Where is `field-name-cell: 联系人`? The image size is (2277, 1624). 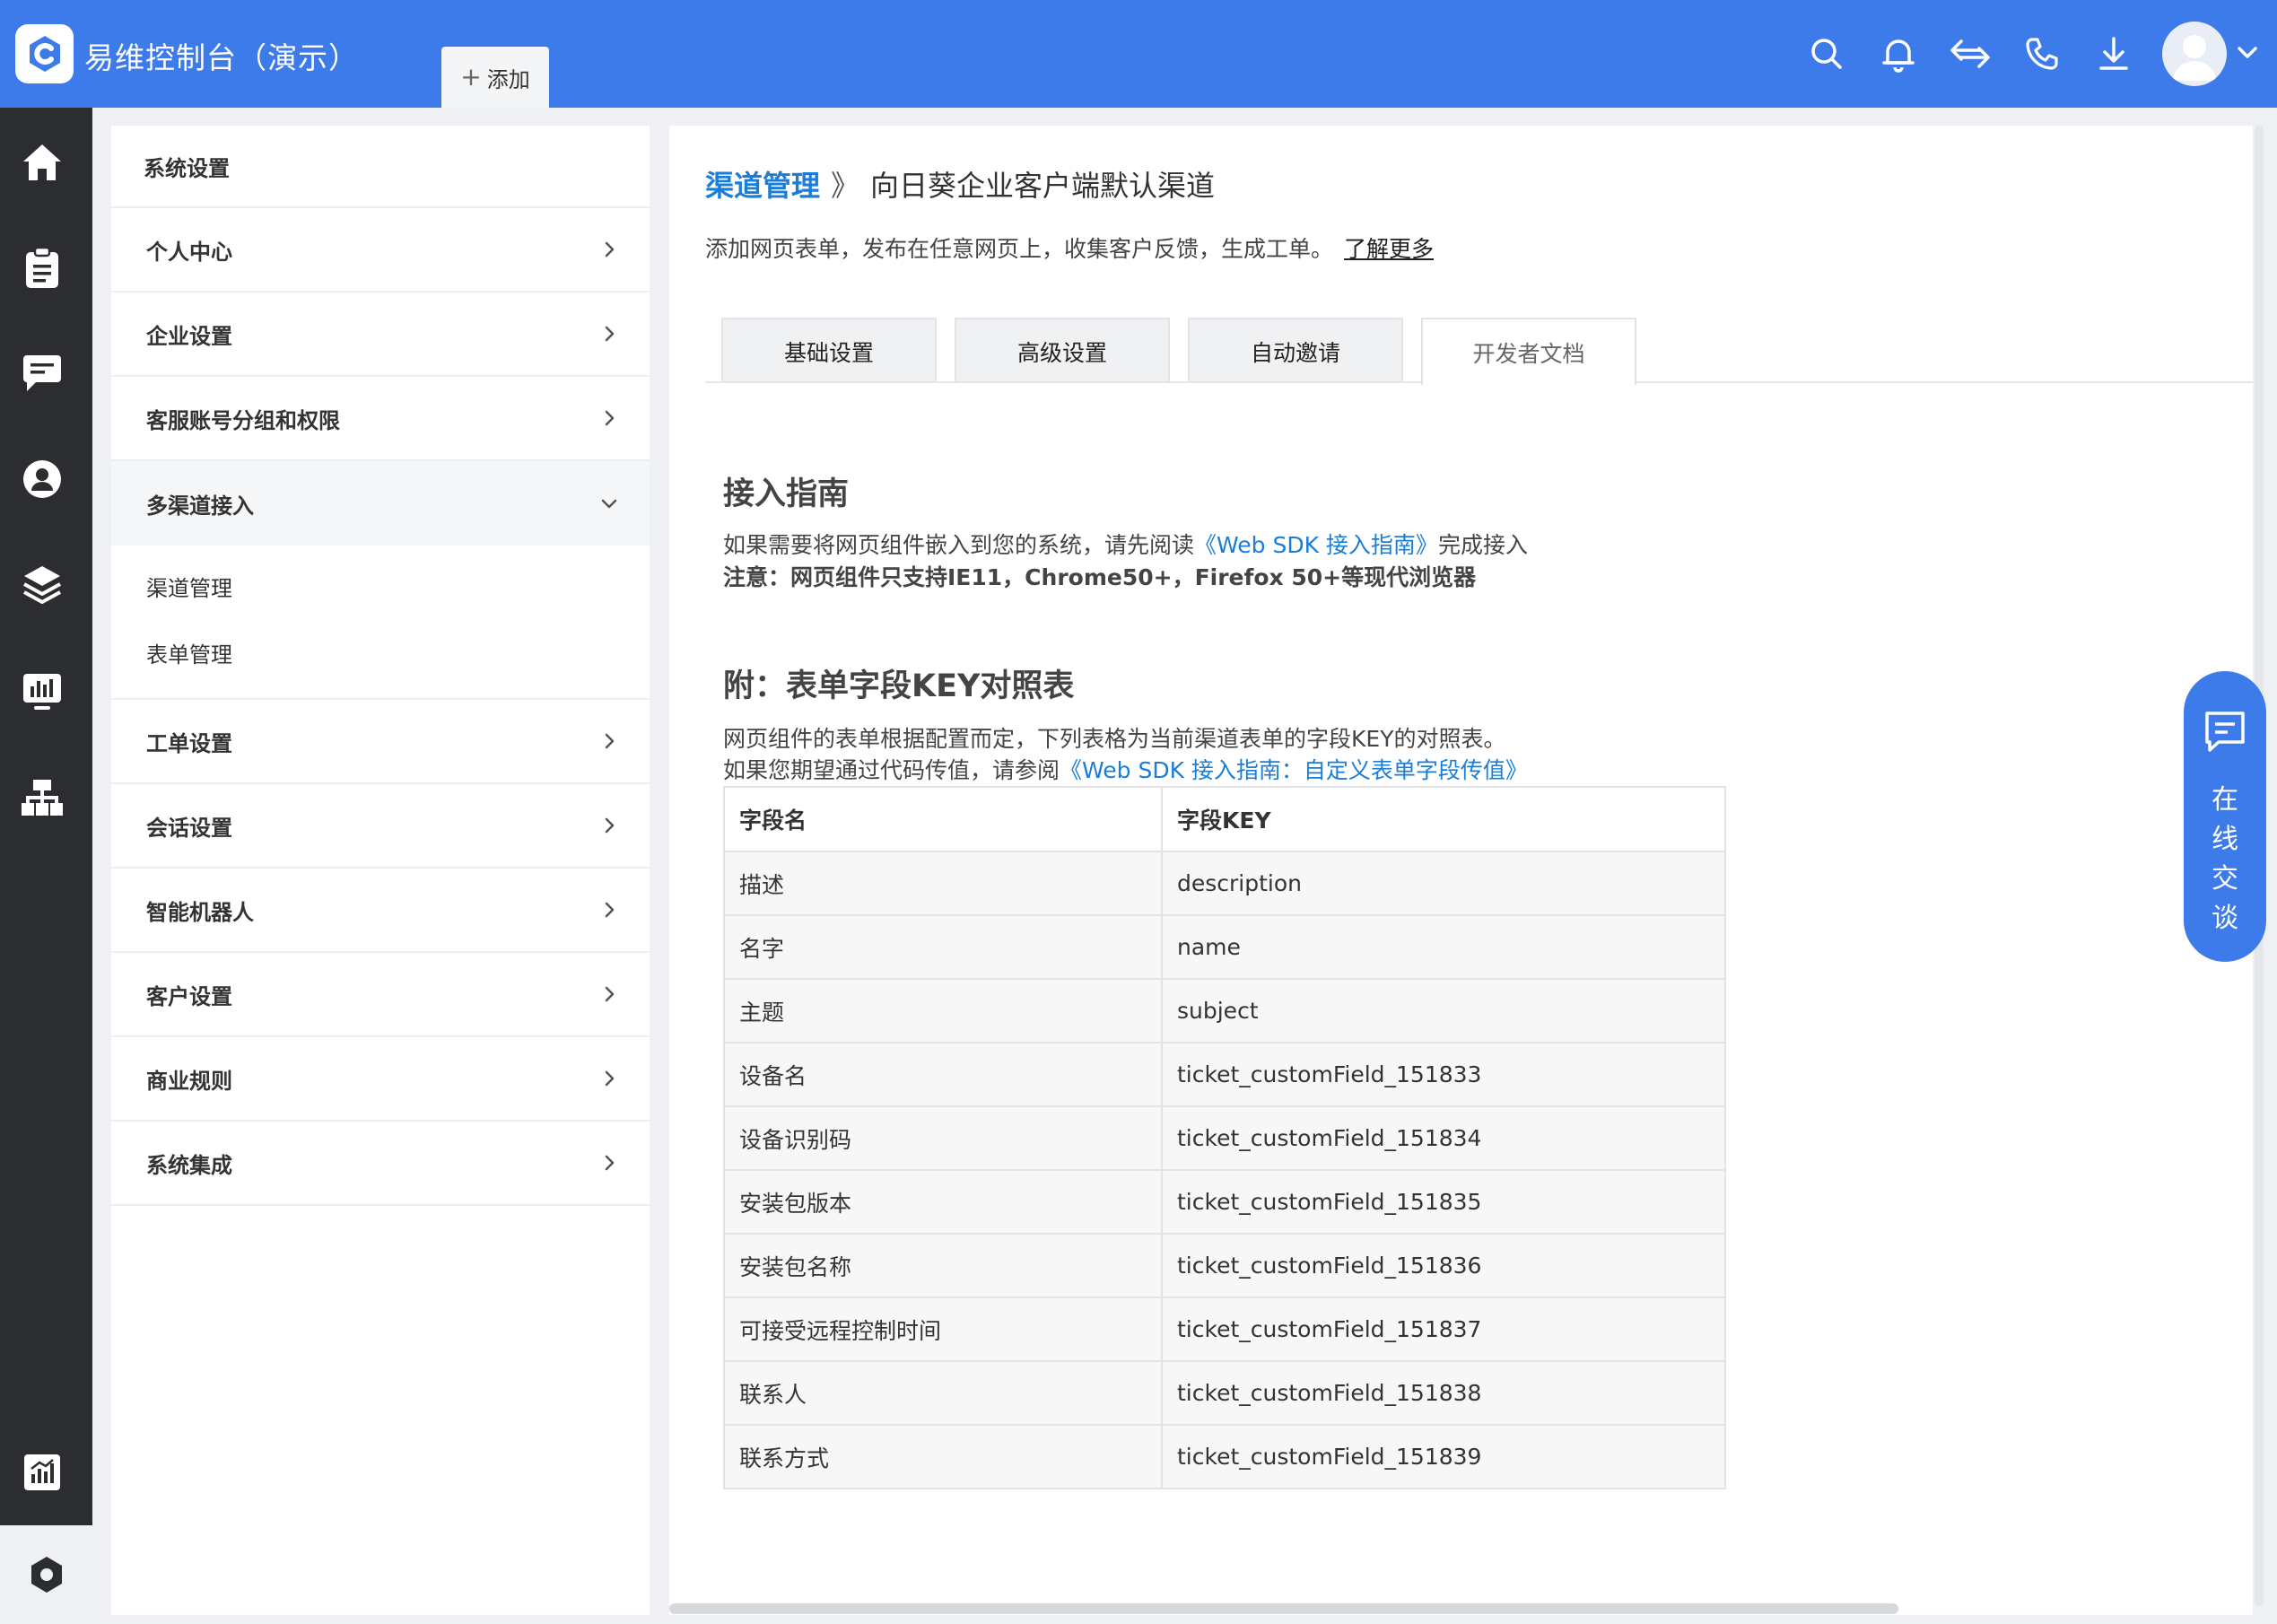
field-name-cell: 联系人 is located at coordinates (943, 1393).